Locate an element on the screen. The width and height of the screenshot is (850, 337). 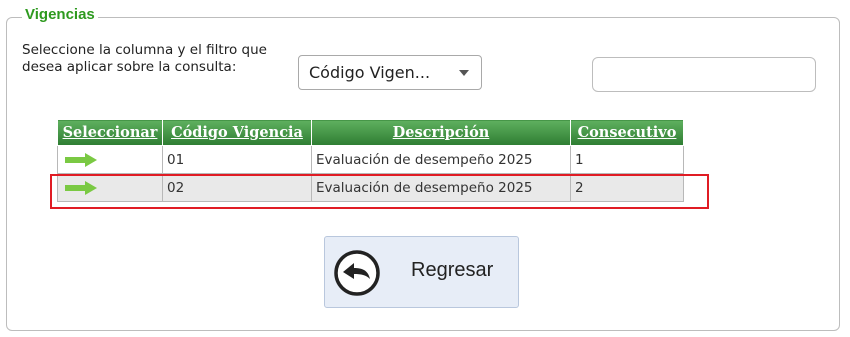
header-codigo-vigencia: Código Vigencia is located at coordinates (237, 132).